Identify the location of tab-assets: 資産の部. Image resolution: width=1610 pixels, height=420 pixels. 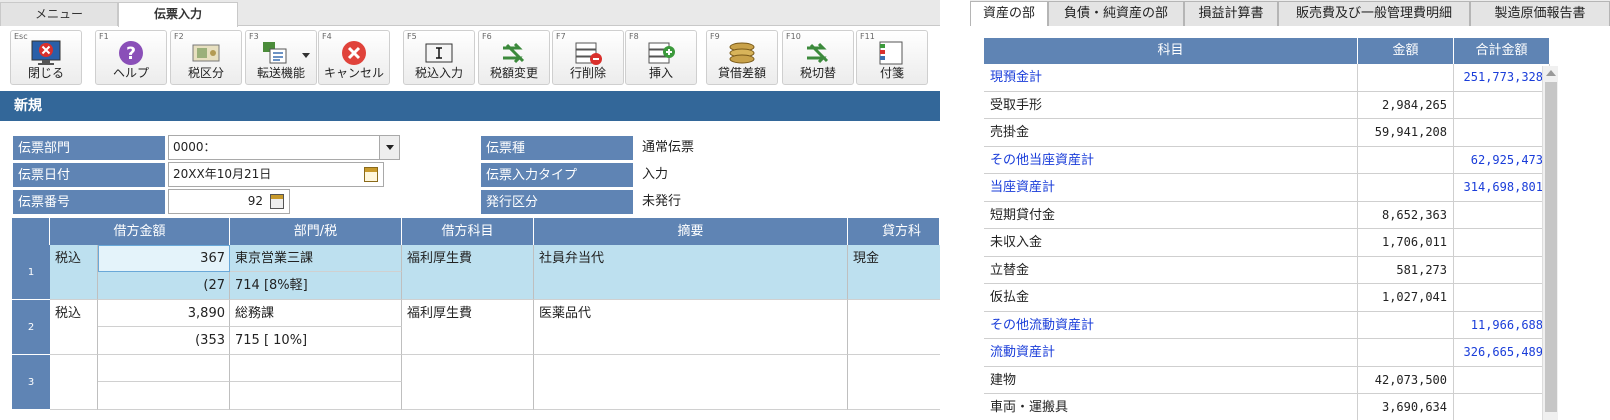
(1009, 13).